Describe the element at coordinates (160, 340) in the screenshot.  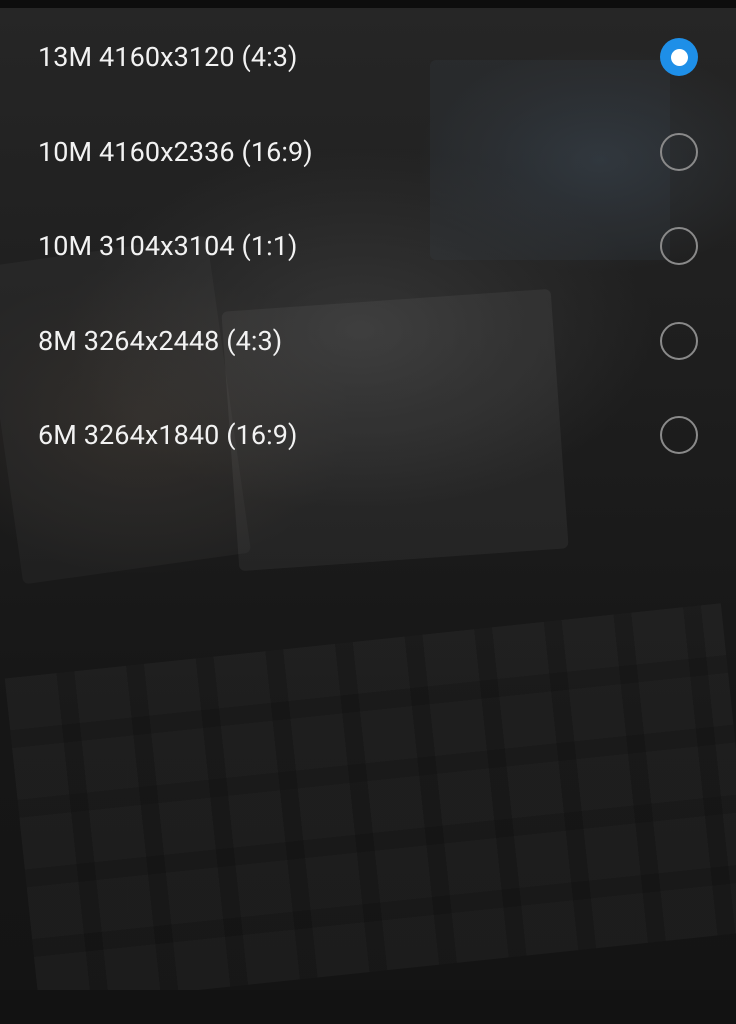
I see `resolution-option-label: 8M 3264x2448 (4:3)` at that location.